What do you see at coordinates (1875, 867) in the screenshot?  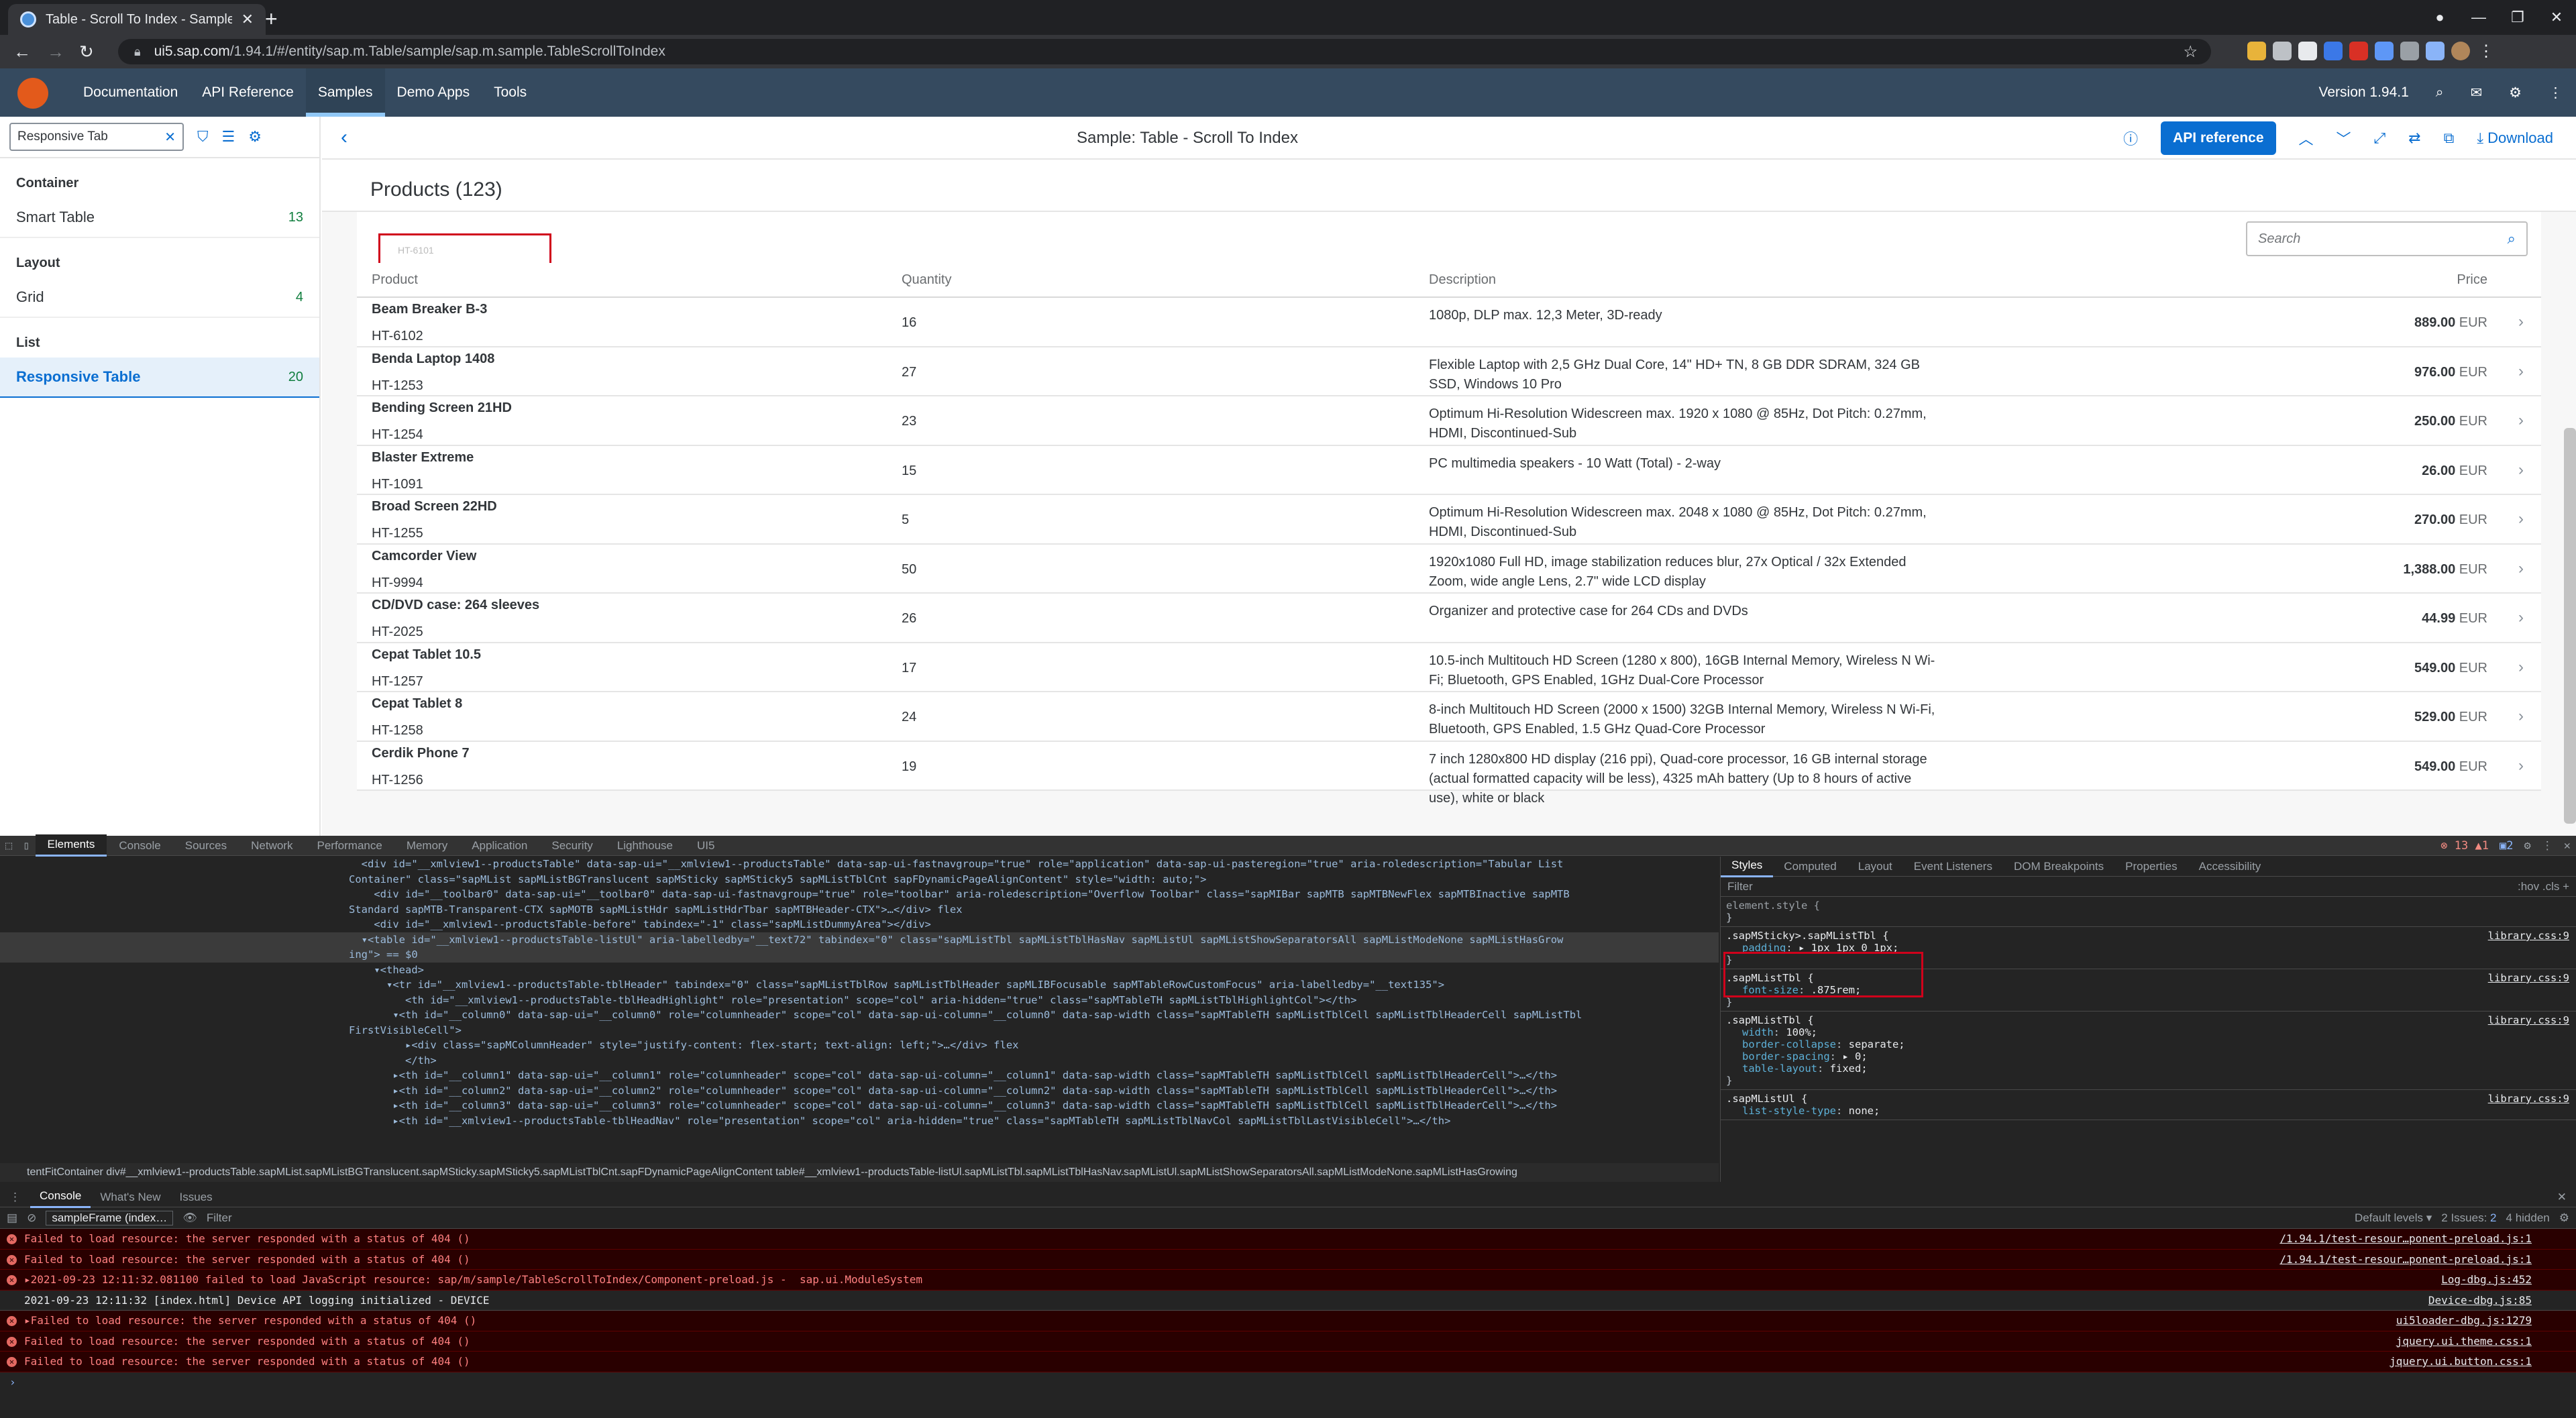 I see `tab-layout: Layout` at bounding box center [1875, 867].